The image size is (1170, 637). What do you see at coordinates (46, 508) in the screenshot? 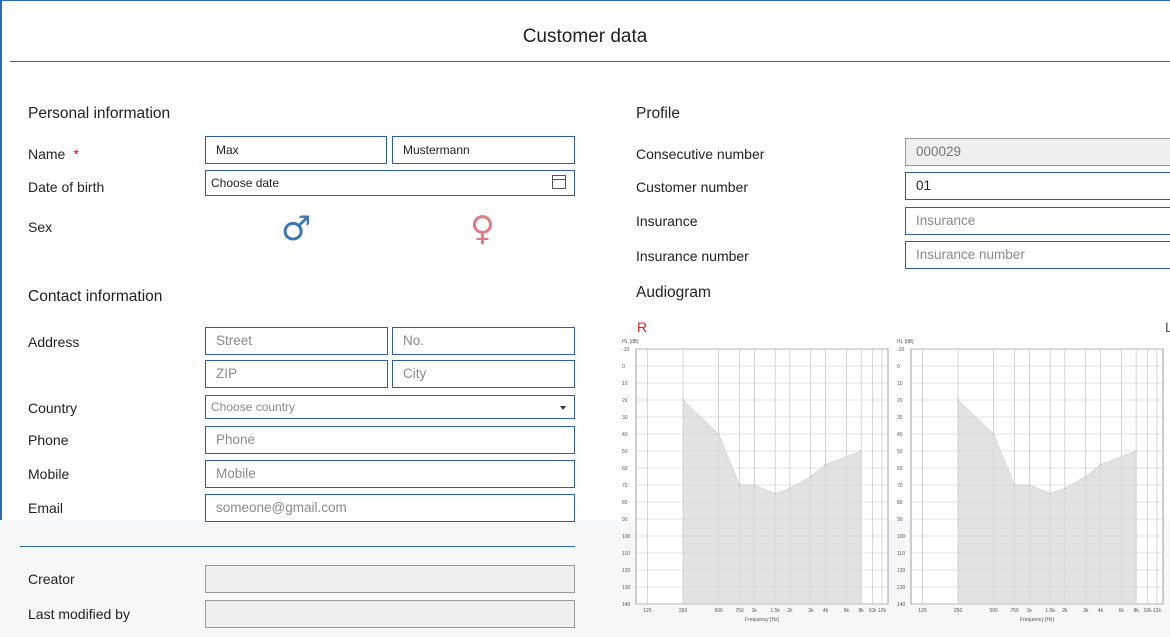
I see `email-label: Email` at bounding box center [46, 508].